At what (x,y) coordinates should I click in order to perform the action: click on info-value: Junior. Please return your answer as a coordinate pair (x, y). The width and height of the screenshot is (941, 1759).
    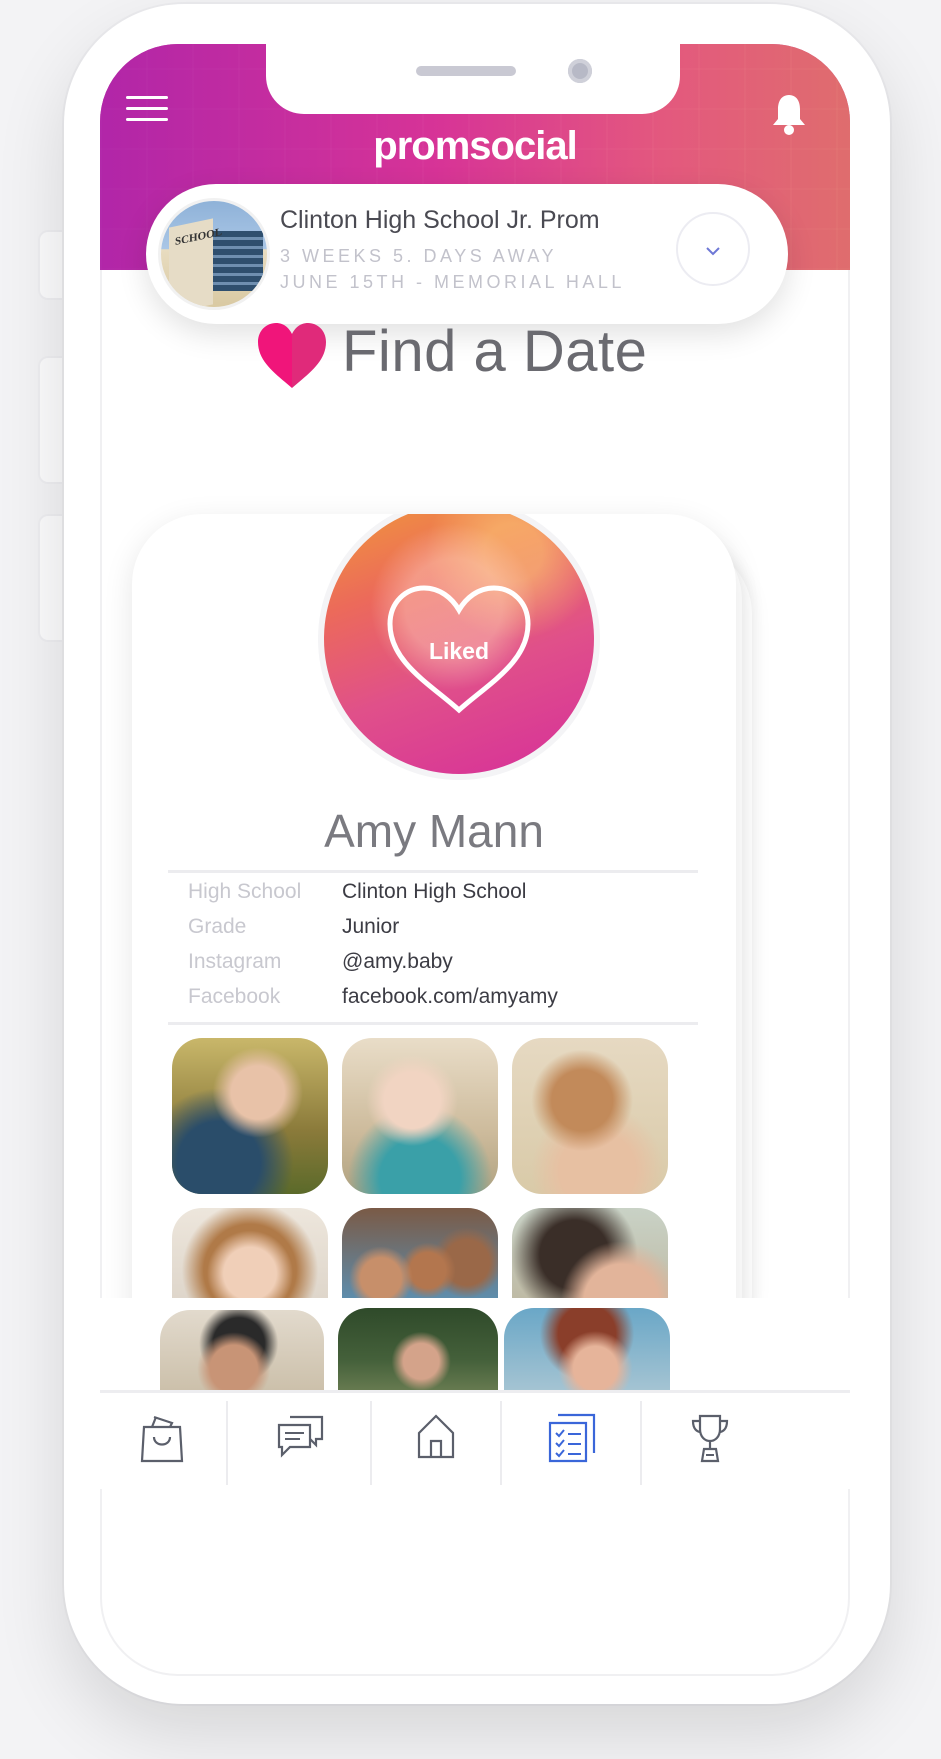
    Looking at the image, I should click on (371, 926).